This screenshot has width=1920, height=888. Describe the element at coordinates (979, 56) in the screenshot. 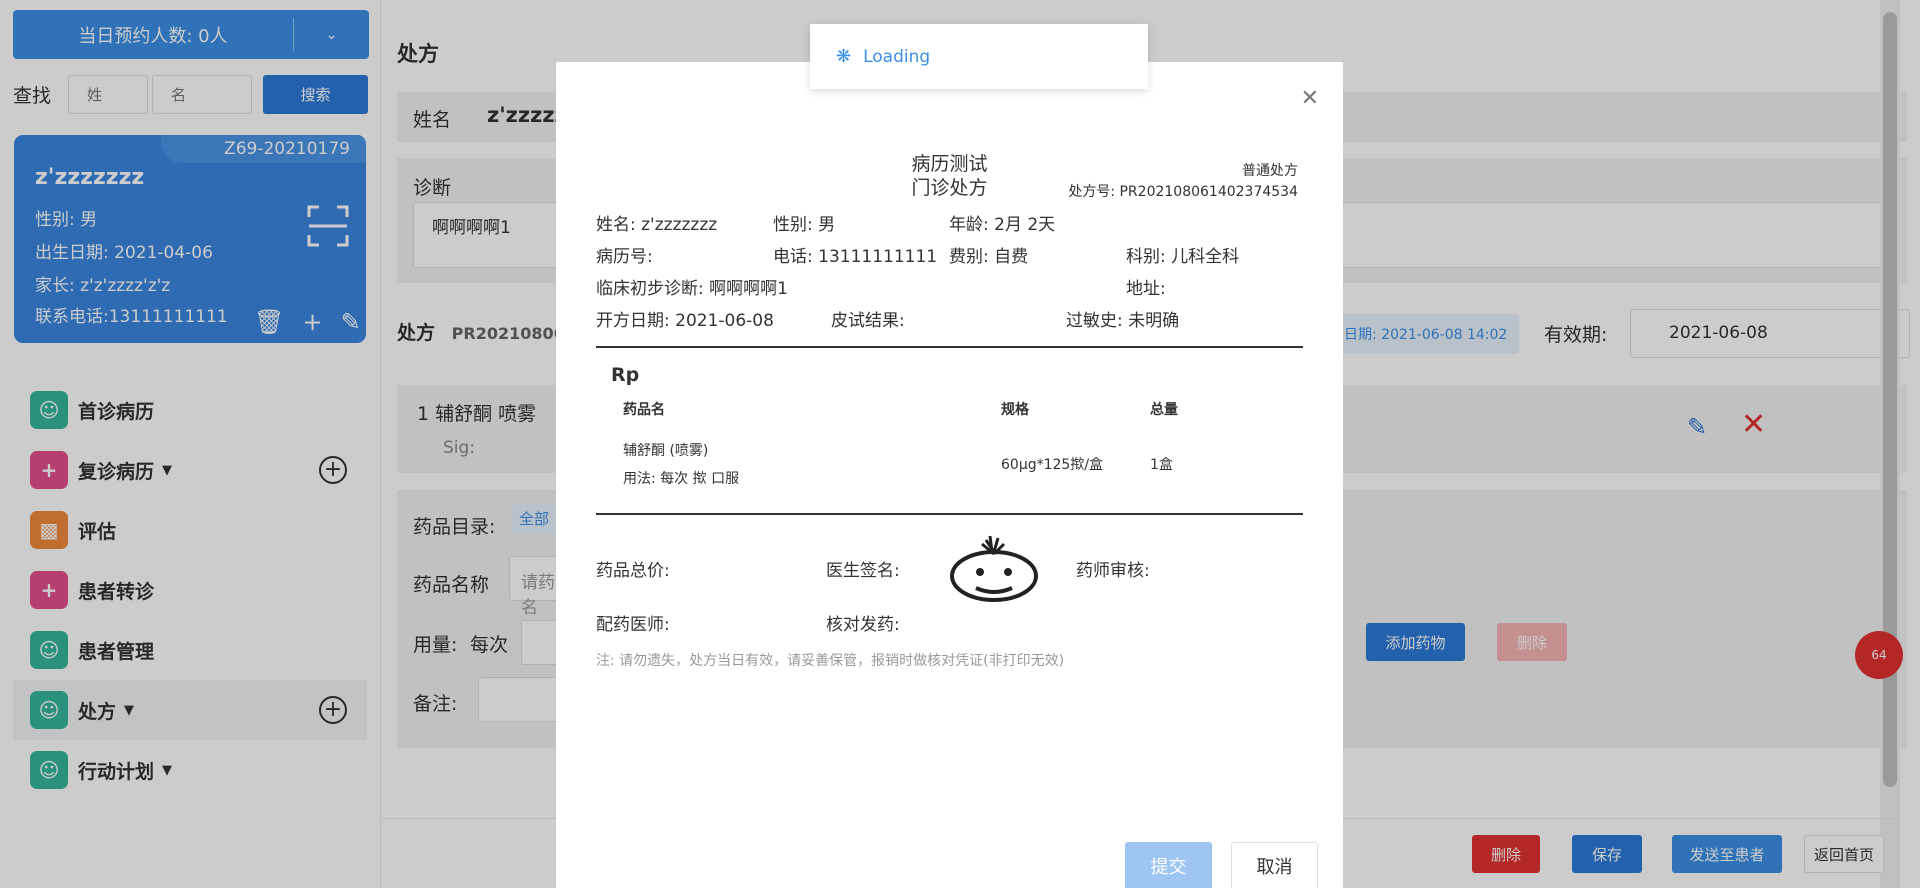

I see `loading-toast: ❋ Loading` at that location.